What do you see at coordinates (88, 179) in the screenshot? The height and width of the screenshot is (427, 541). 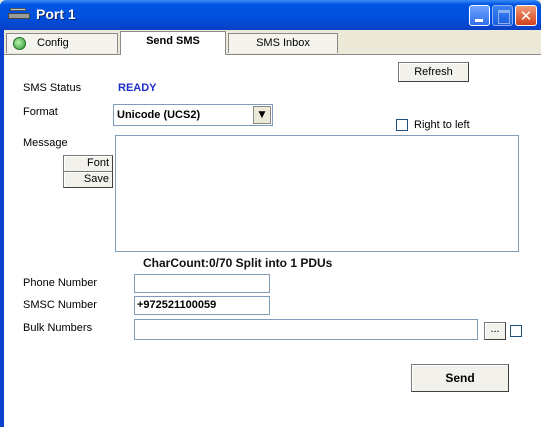 I see `save-button: Save` at bounding box center [88, 179].